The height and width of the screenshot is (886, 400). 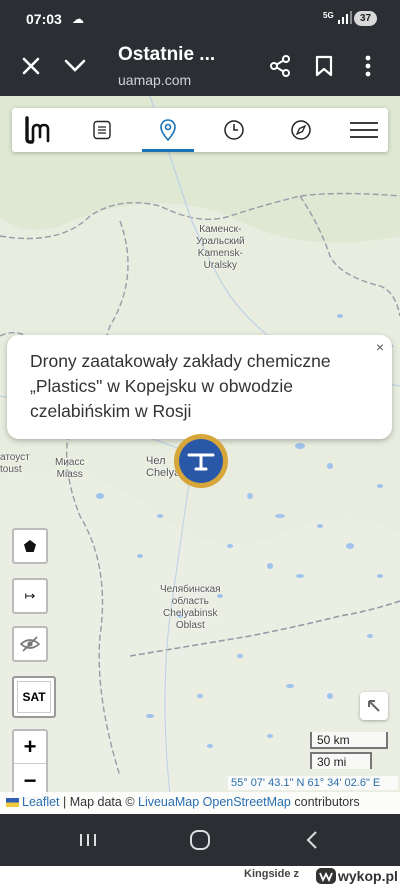 What do you see at coordinates (190, 589) in the screenshot?
I see `label-oblast-ru1: Челябинская` at bounding box center [190, 589].